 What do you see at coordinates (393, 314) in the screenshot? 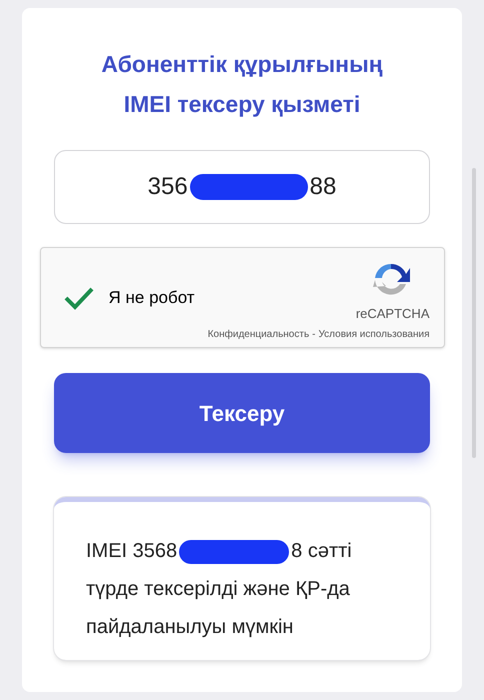
I see `recaptcha-label: reCAPTCHA` at bounding box center [393, 314].